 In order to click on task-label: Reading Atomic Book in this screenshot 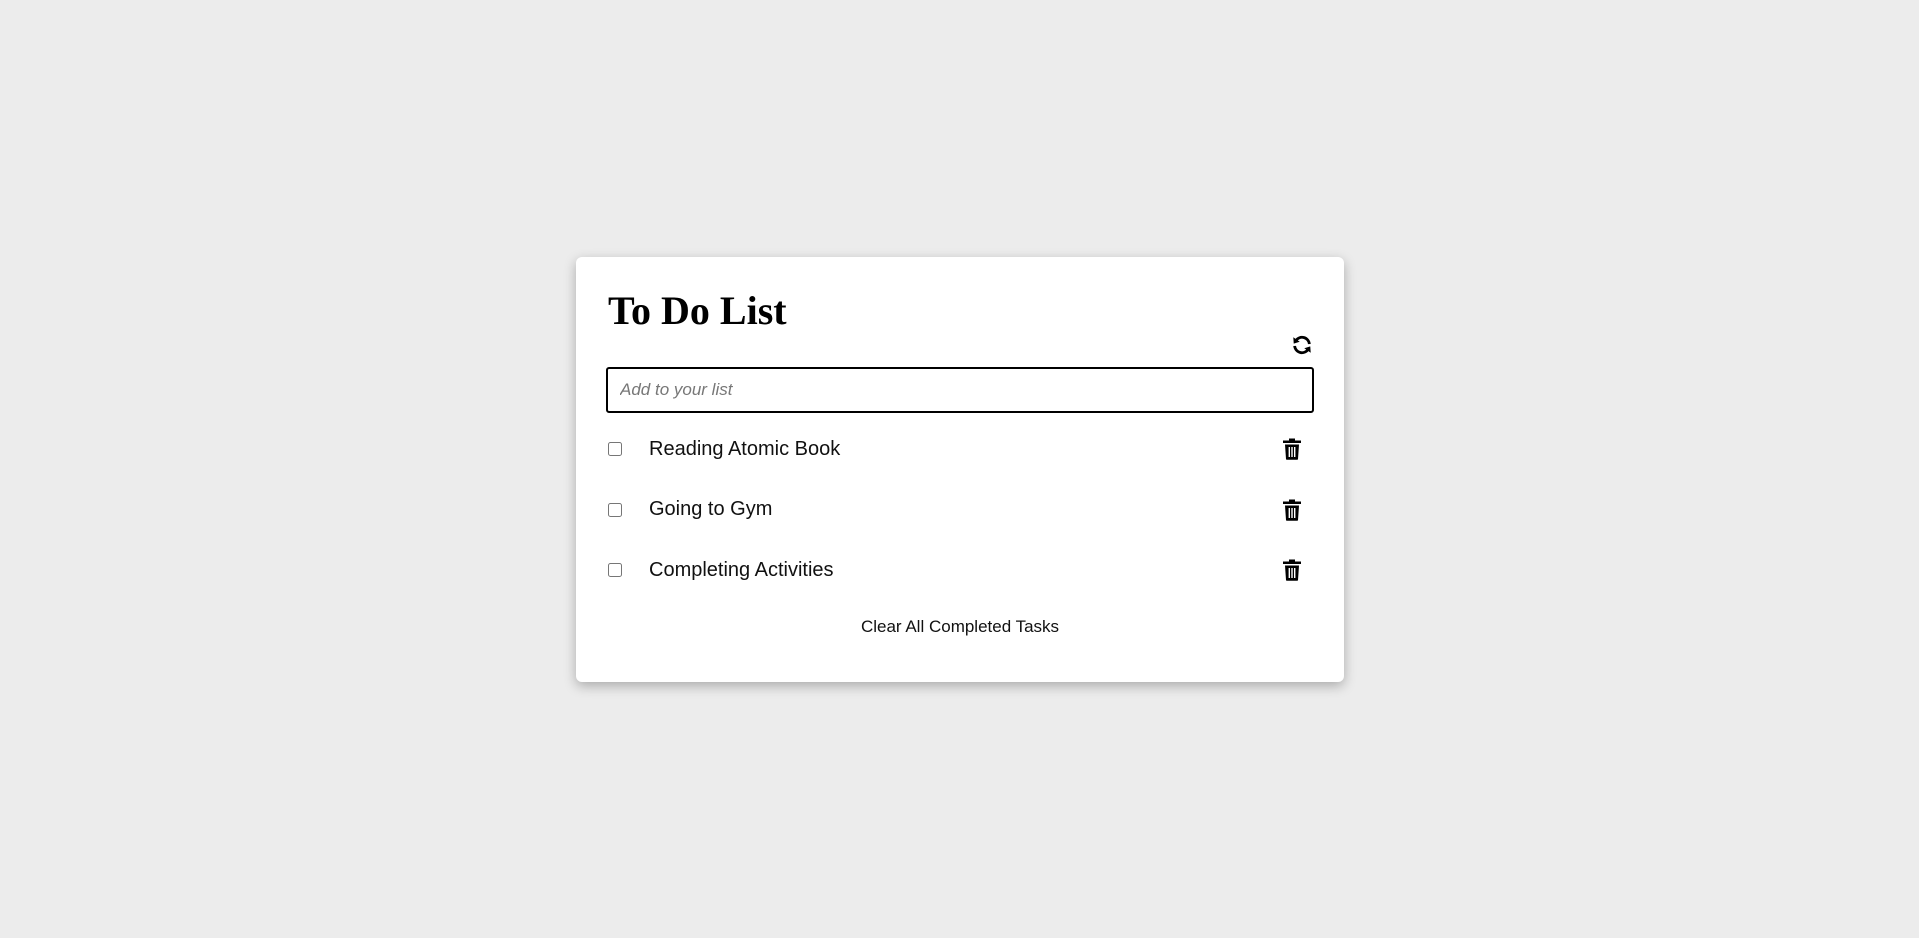, I will do `click(745, 448)`.